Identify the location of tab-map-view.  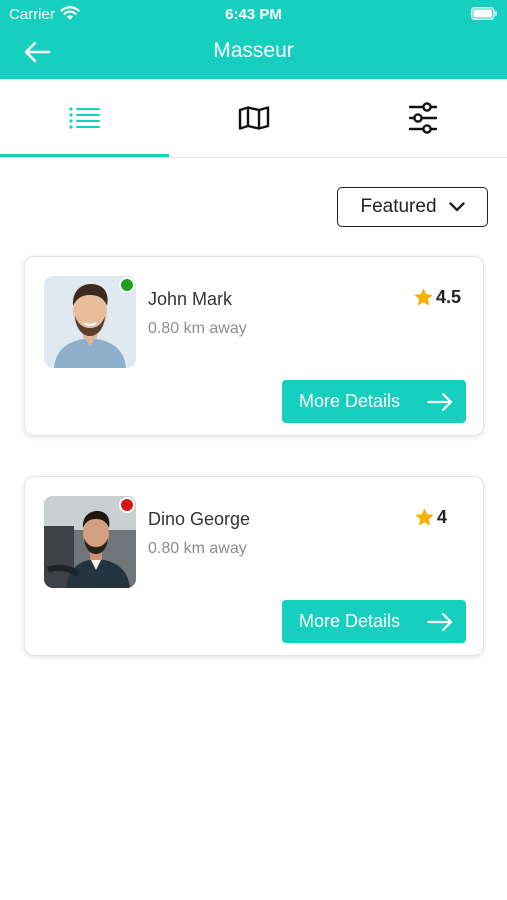
(253, 118).